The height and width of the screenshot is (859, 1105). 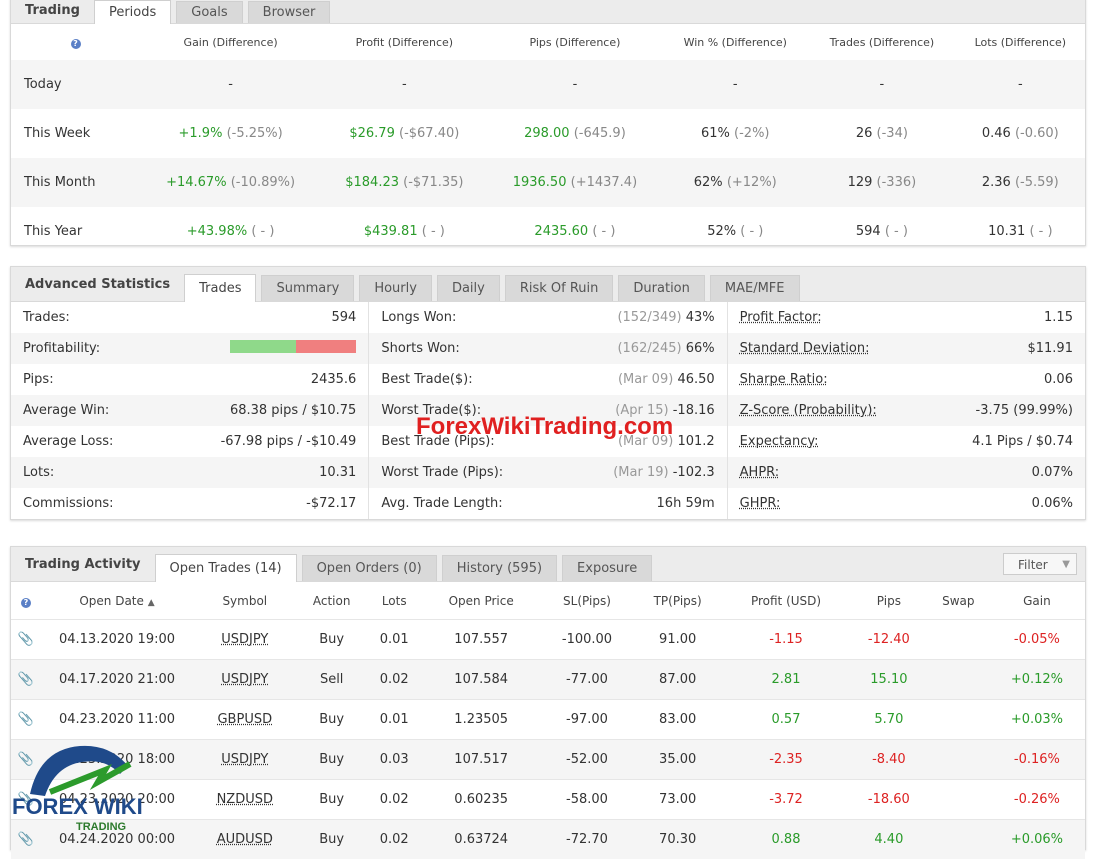 I want to click on stat-label: Commissions:, so click(x=68, y=503).